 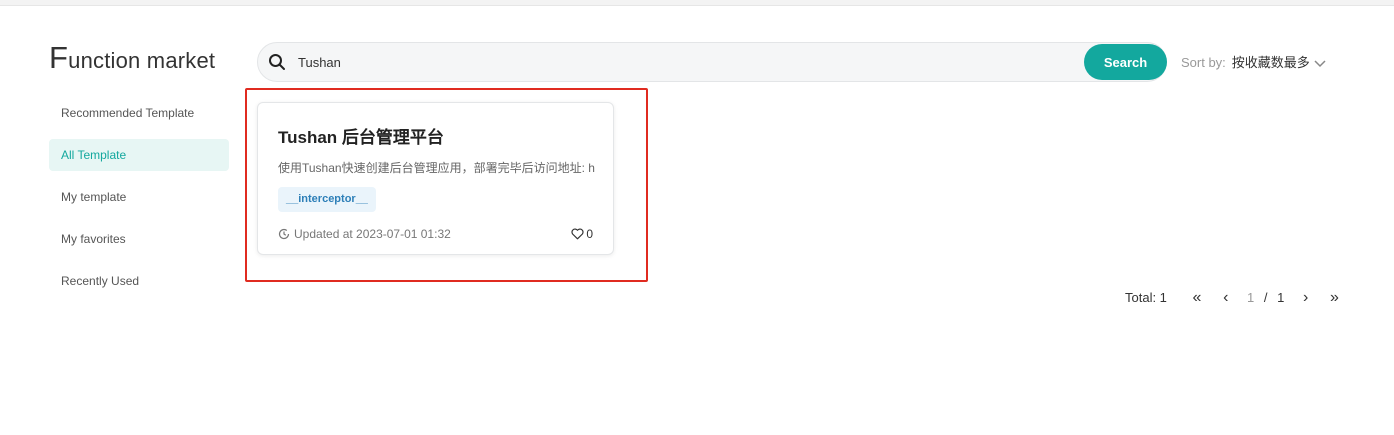 I want to click on card-likes-count: 0, so click(x=589, y=234).